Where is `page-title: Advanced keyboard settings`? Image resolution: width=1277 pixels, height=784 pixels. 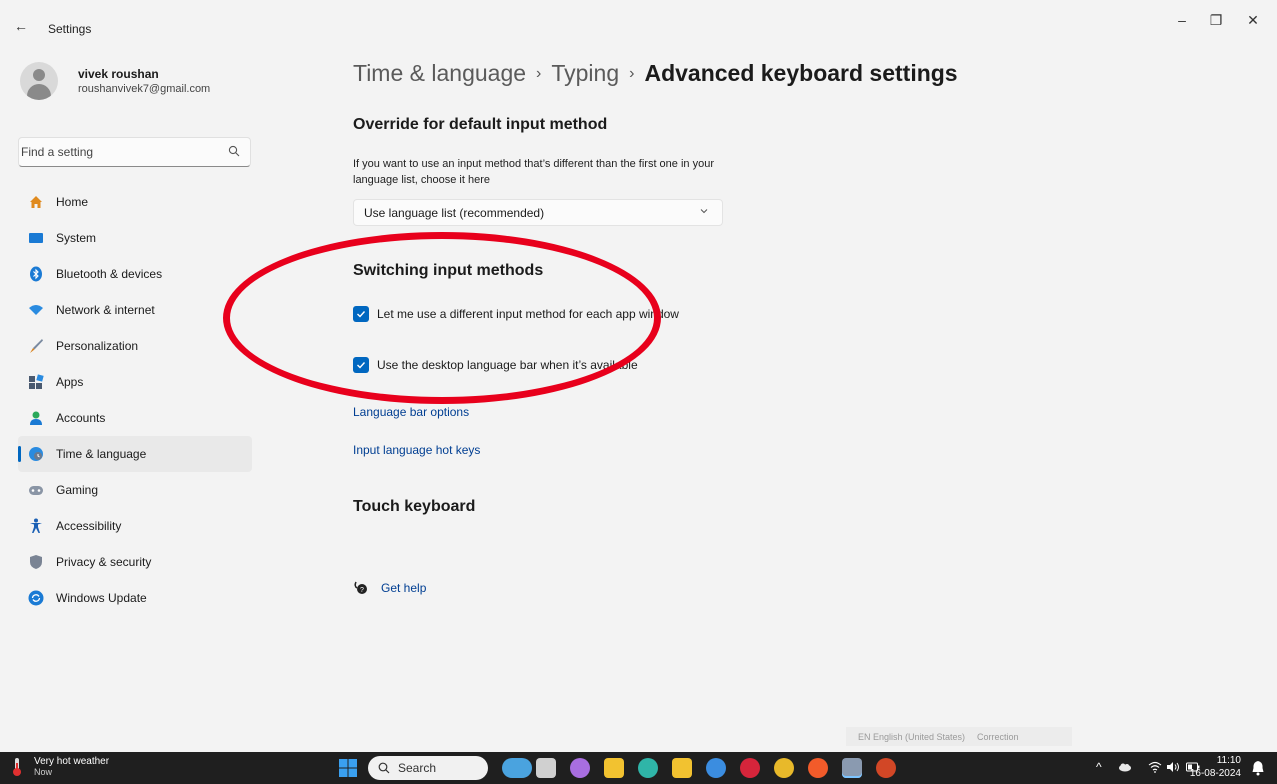 page-title: Advanced keyboard settings is located at coordinates (801, 73).